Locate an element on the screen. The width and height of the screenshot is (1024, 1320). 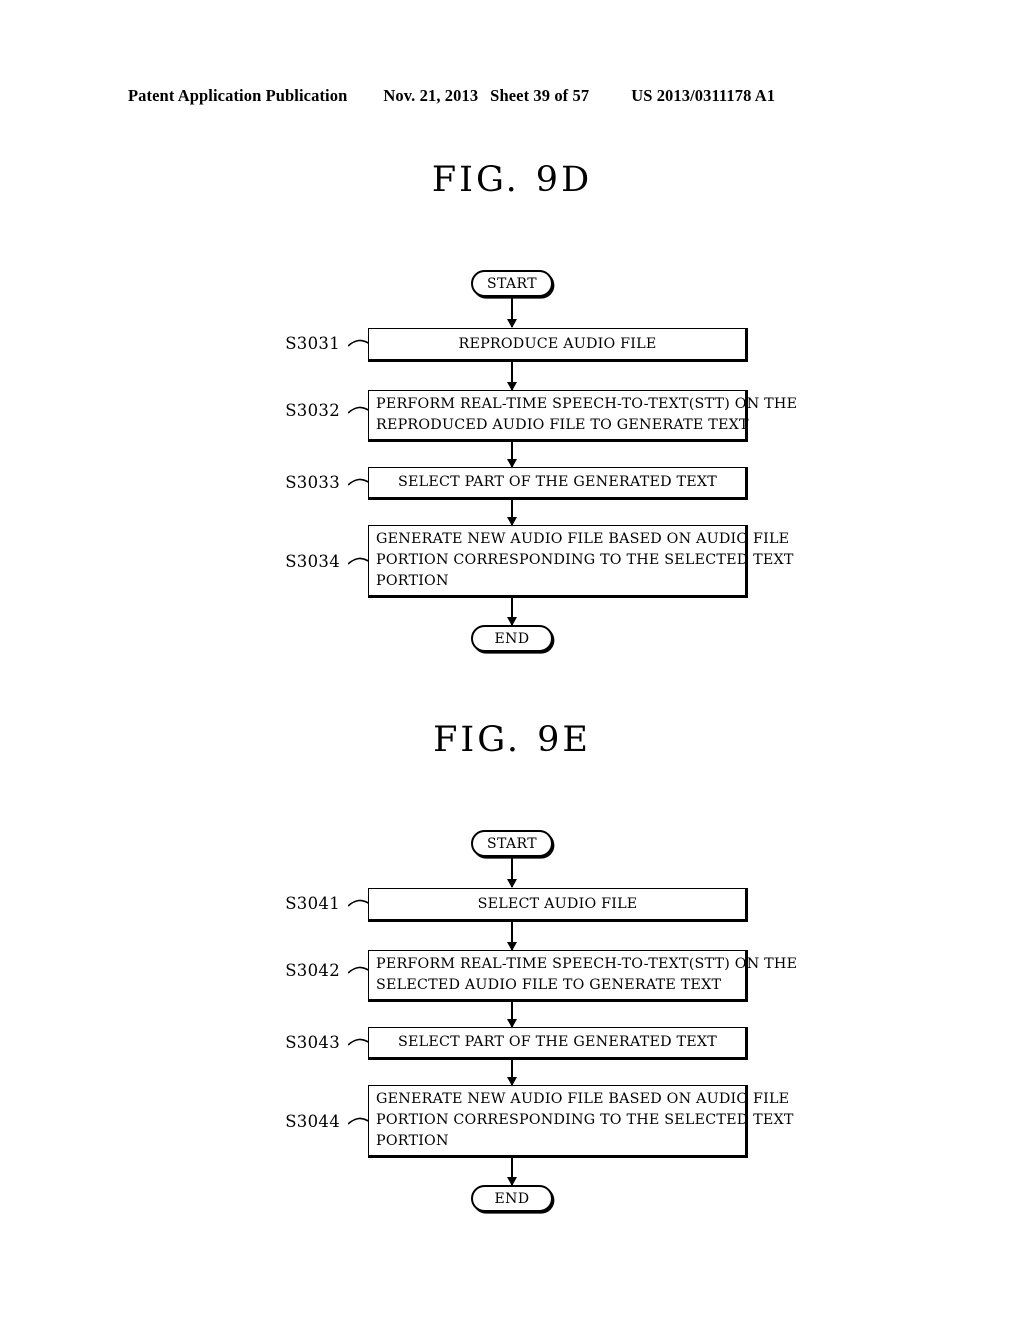
step-ref-s3034: S3034 is located at coordinates (312, 561).